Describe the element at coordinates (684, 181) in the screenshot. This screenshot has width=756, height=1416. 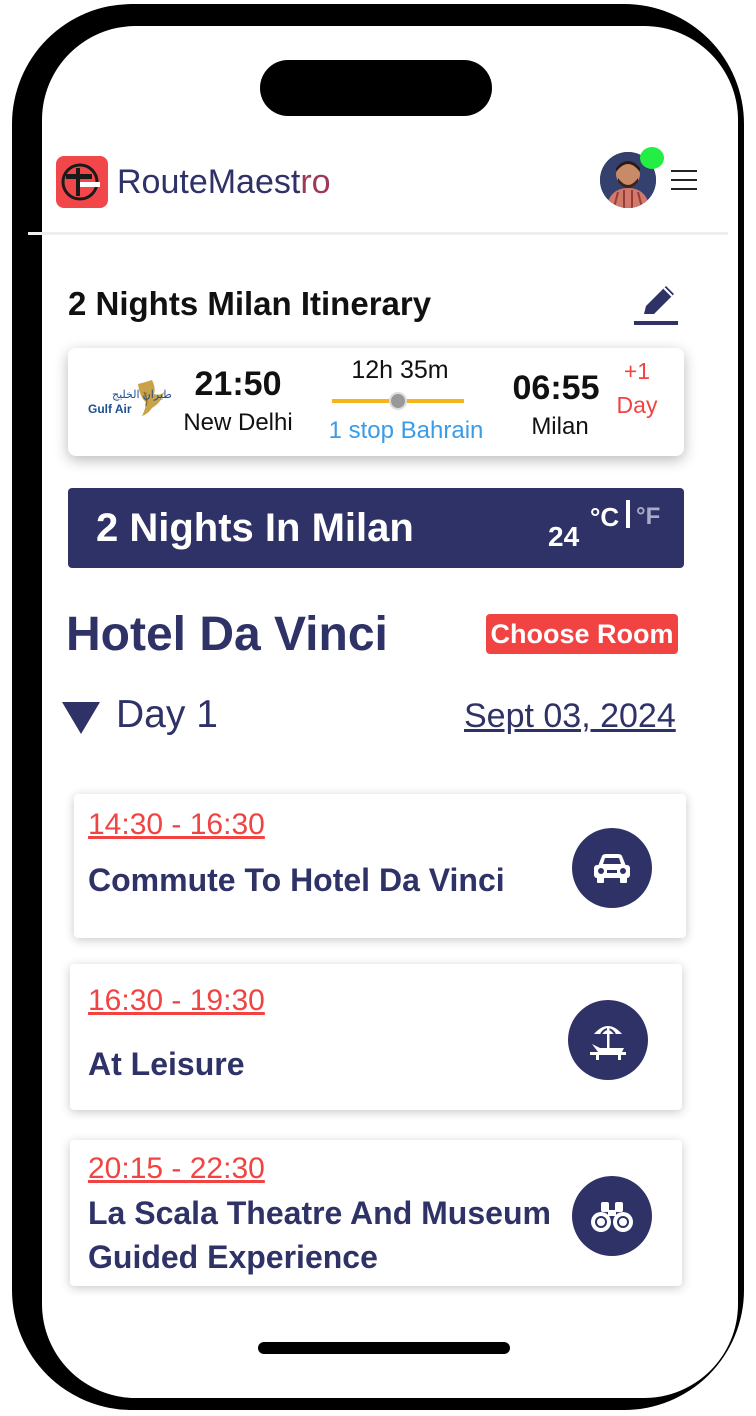
I see `hamburger-menu-icon` at that location.